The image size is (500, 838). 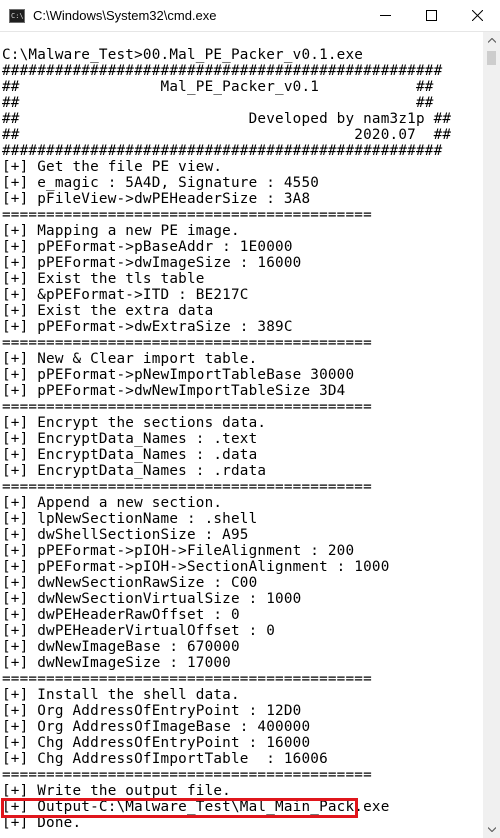 I want to click on close-button, so click(x=477, y=16).